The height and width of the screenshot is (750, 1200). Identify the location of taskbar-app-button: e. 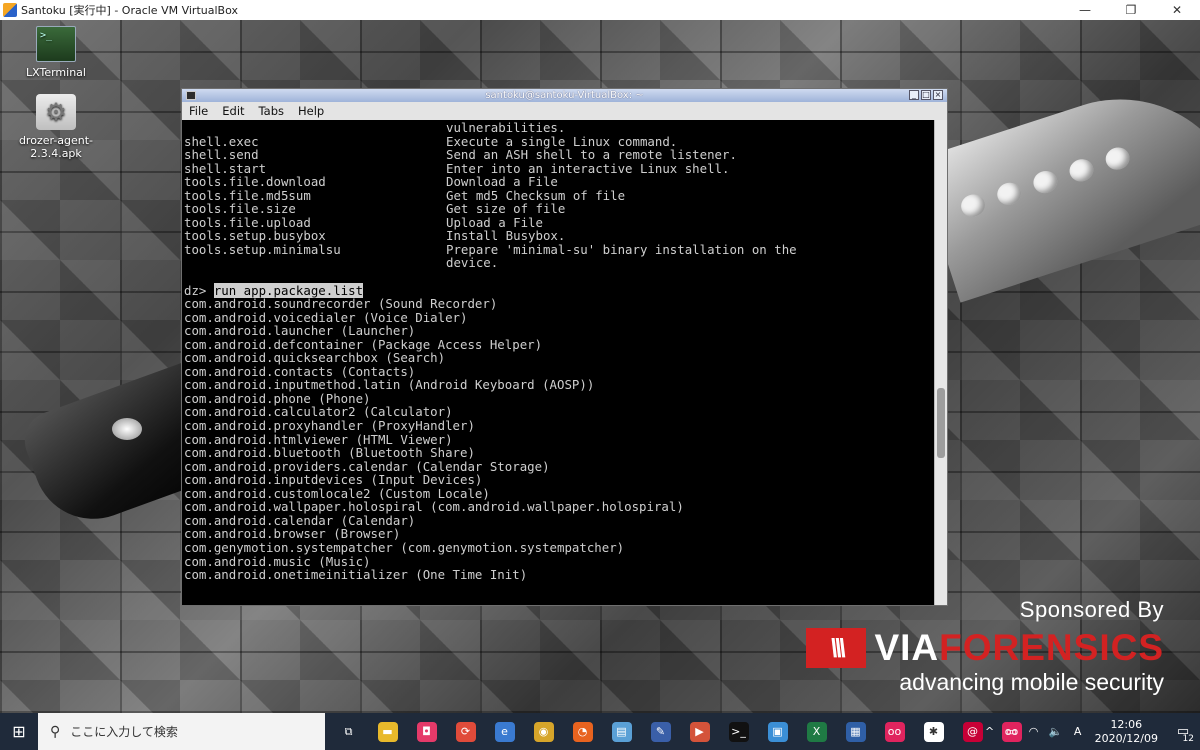
(504, 731).